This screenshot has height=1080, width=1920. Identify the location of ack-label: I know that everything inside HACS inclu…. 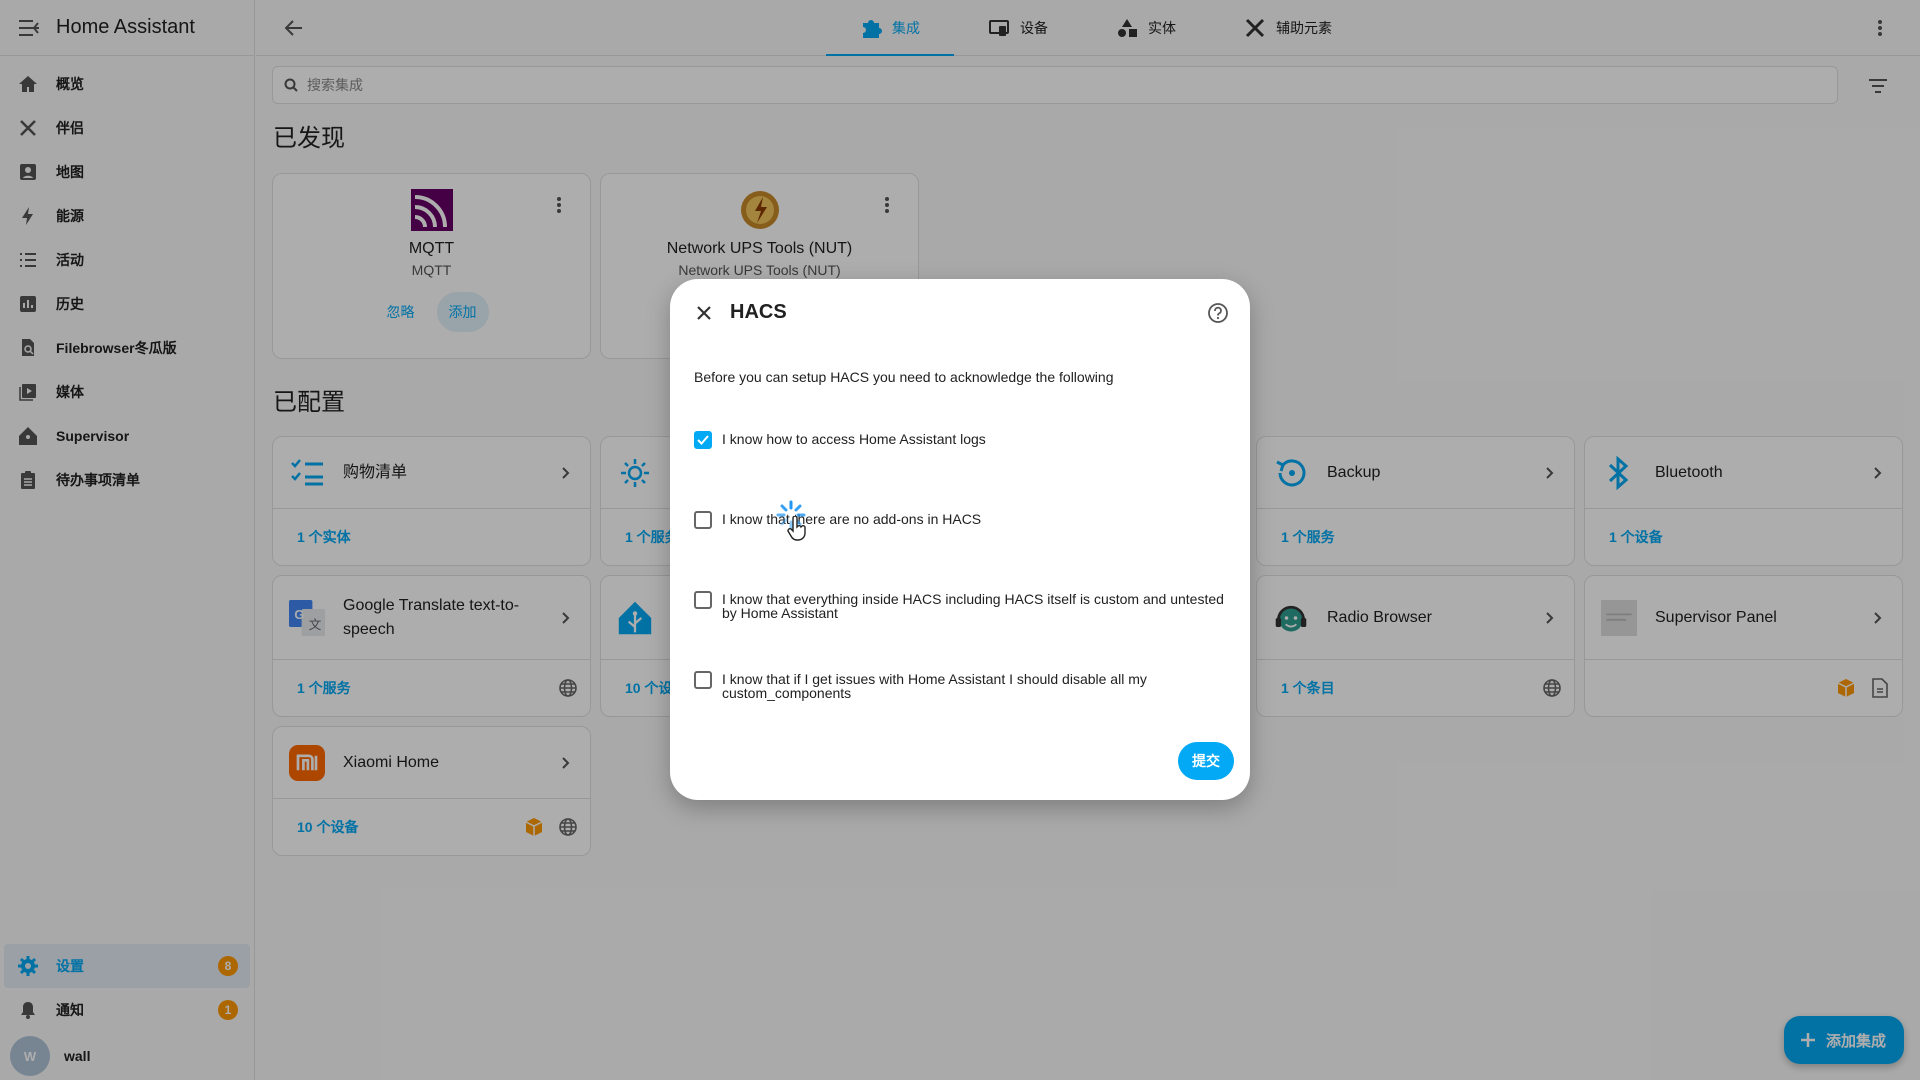
(973, 606).